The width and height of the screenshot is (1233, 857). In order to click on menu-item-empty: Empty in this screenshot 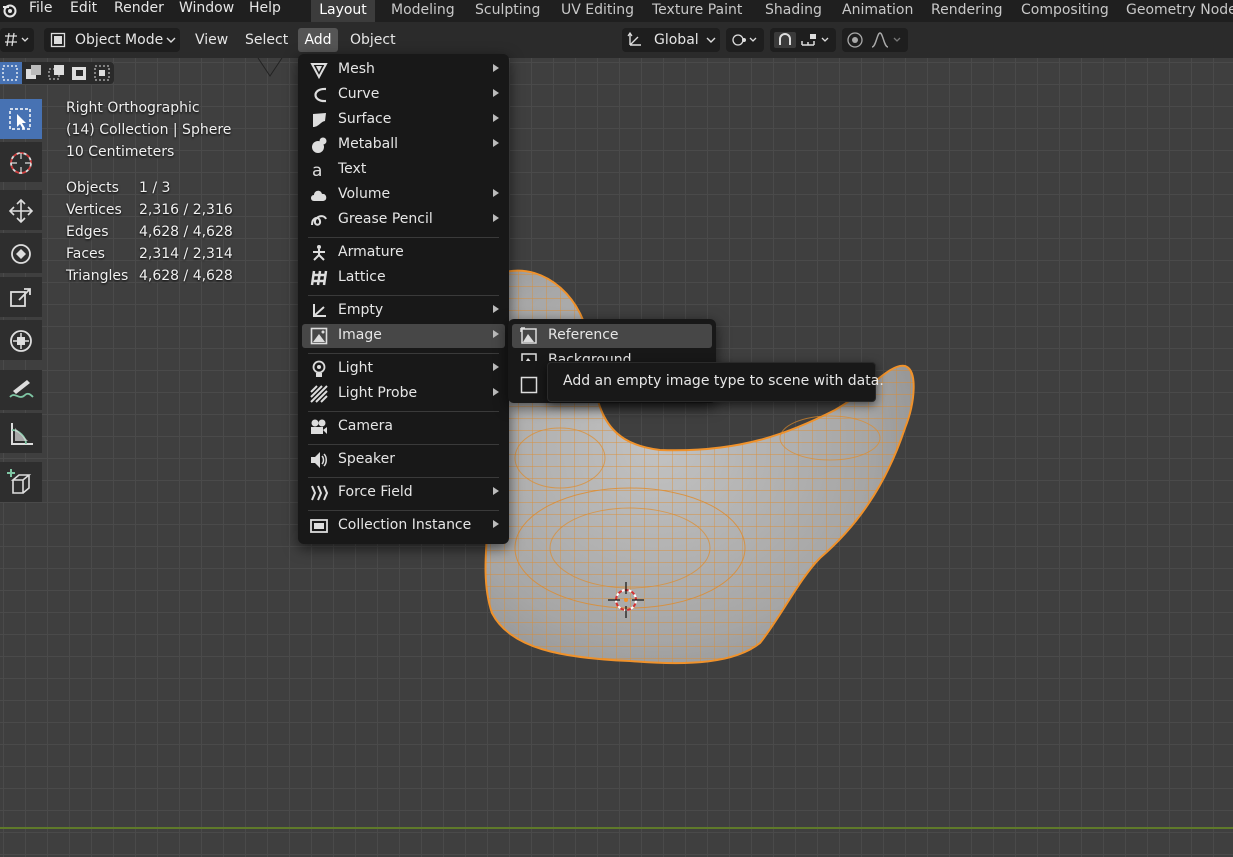, I will do `click(403, 311)`.